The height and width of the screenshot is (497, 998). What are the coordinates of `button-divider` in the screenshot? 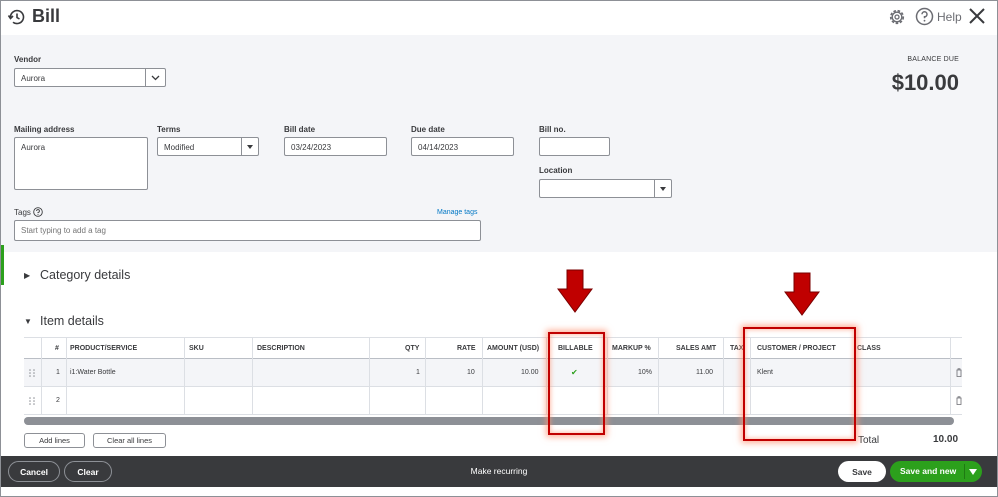 It's located at (964, 471).